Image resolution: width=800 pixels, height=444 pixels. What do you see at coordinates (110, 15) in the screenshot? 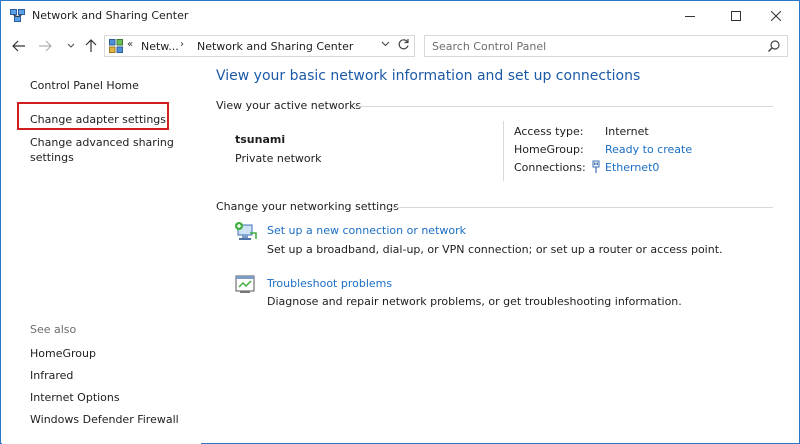
I see `window-title: Network and Sharing Center` at bounding box center [110, 15].